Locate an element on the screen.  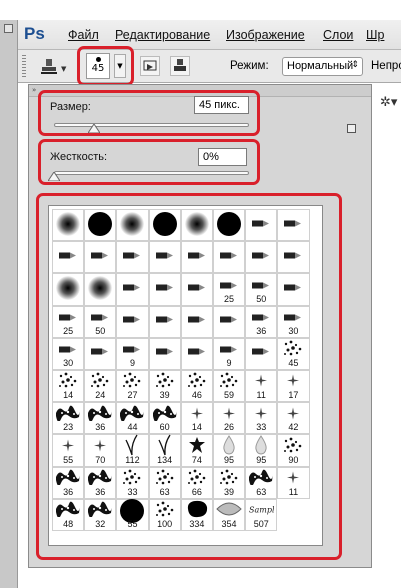
brush-preset-texture: 23 is located at coordinates (68, 418).